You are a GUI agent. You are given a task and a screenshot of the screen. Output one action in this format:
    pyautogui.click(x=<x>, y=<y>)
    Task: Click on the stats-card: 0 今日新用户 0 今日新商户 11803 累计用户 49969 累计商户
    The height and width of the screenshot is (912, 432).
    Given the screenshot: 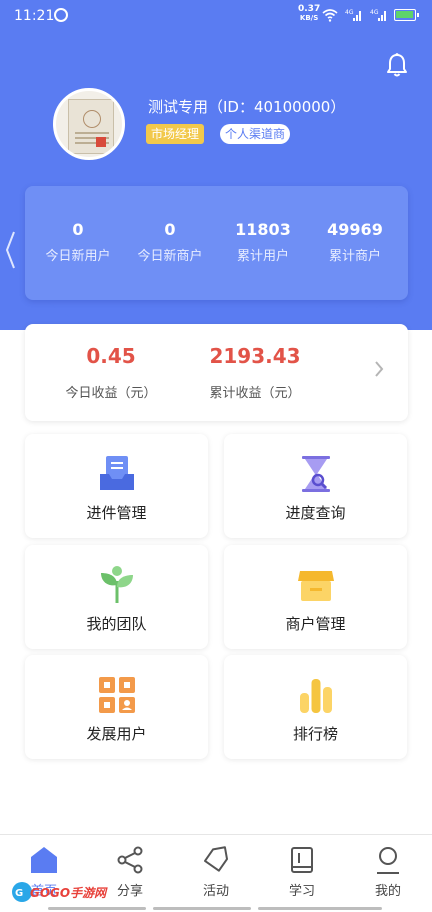 What is the action you would take?
    pyautogui.click(x=216, y=243)
    